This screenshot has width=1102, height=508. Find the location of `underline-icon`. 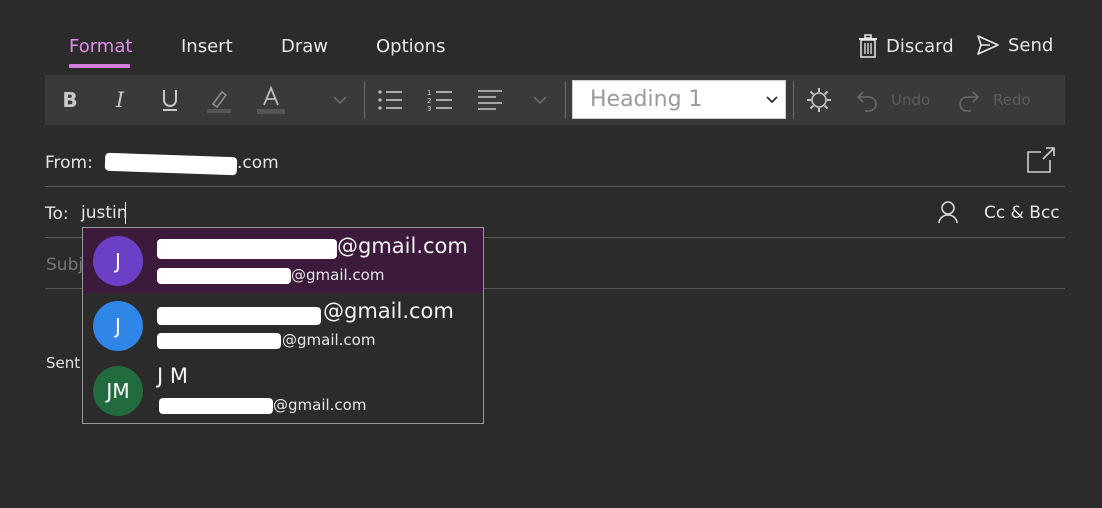

underline-icon is located at coordinates (170, 100).